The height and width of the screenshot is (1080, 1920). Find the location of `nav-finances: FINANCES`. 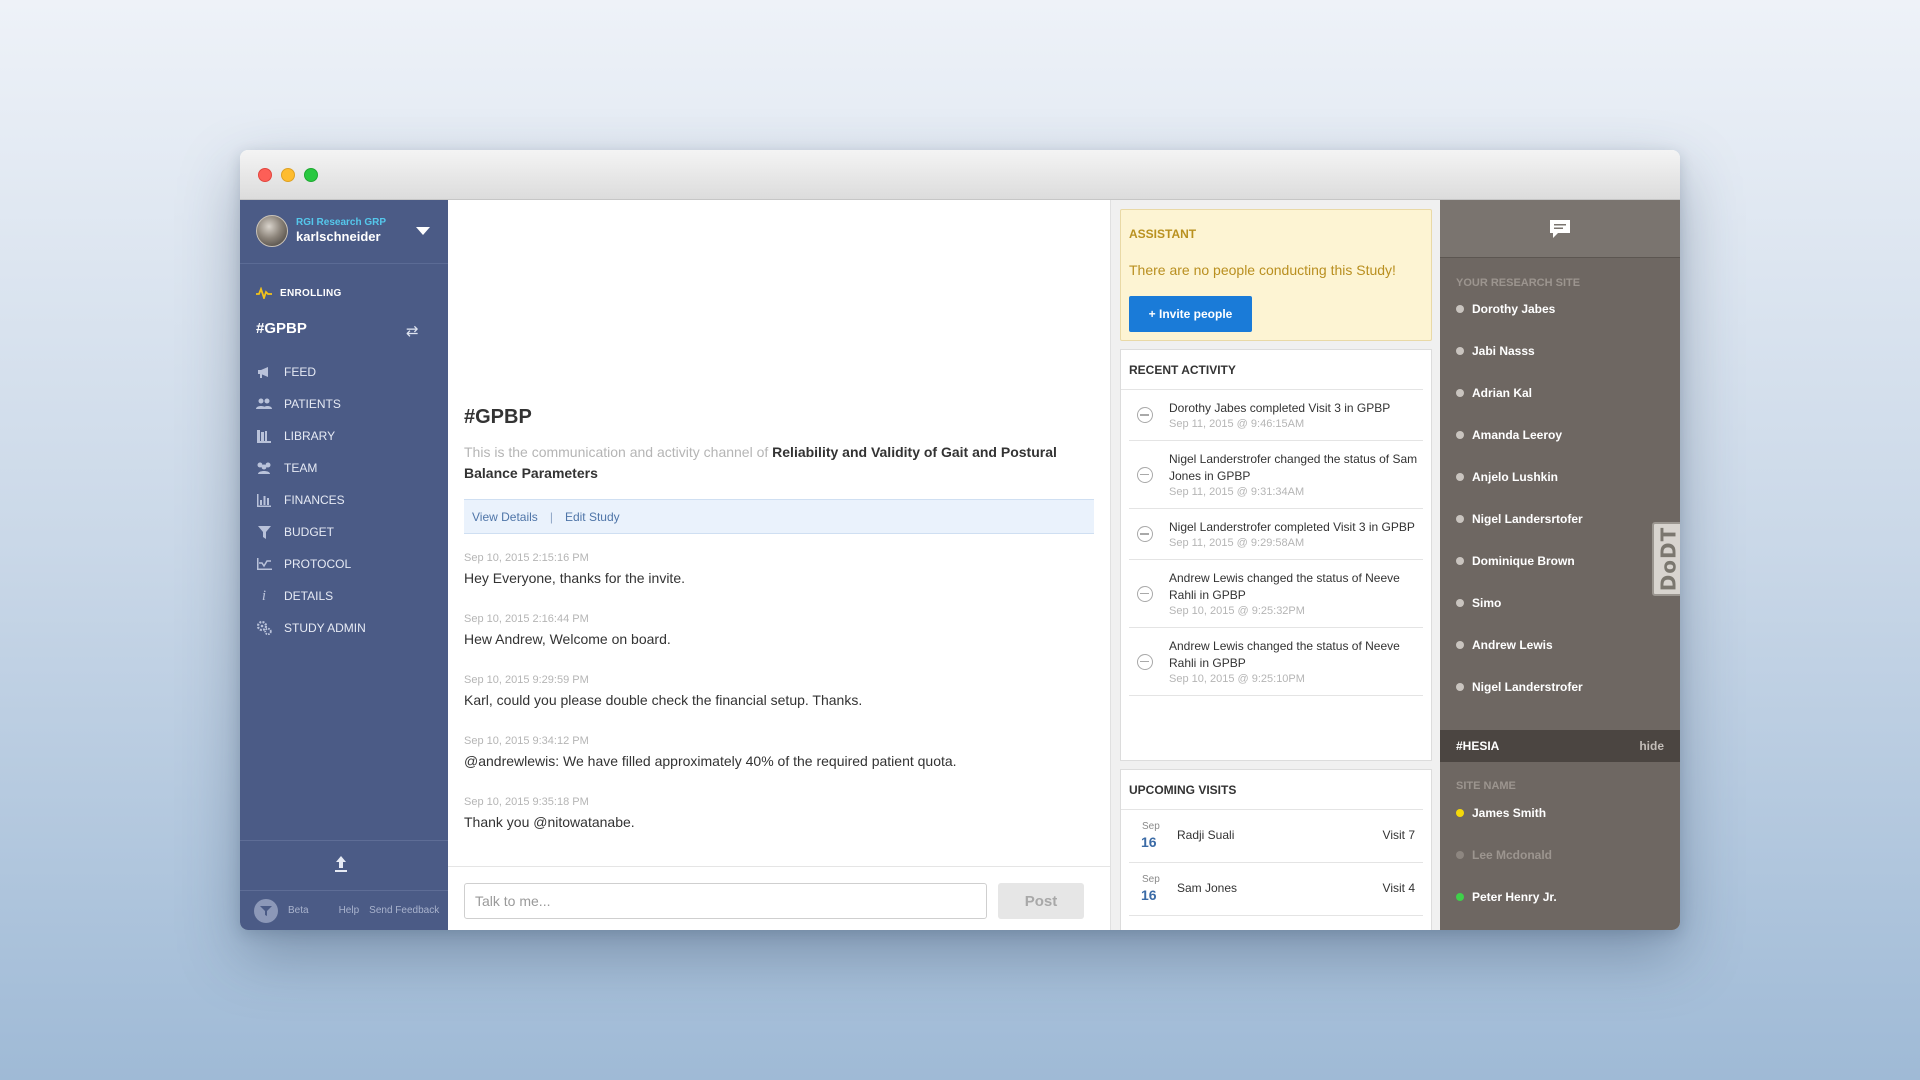

nav-finances: FINANCES is located at coordinates (344, 500).